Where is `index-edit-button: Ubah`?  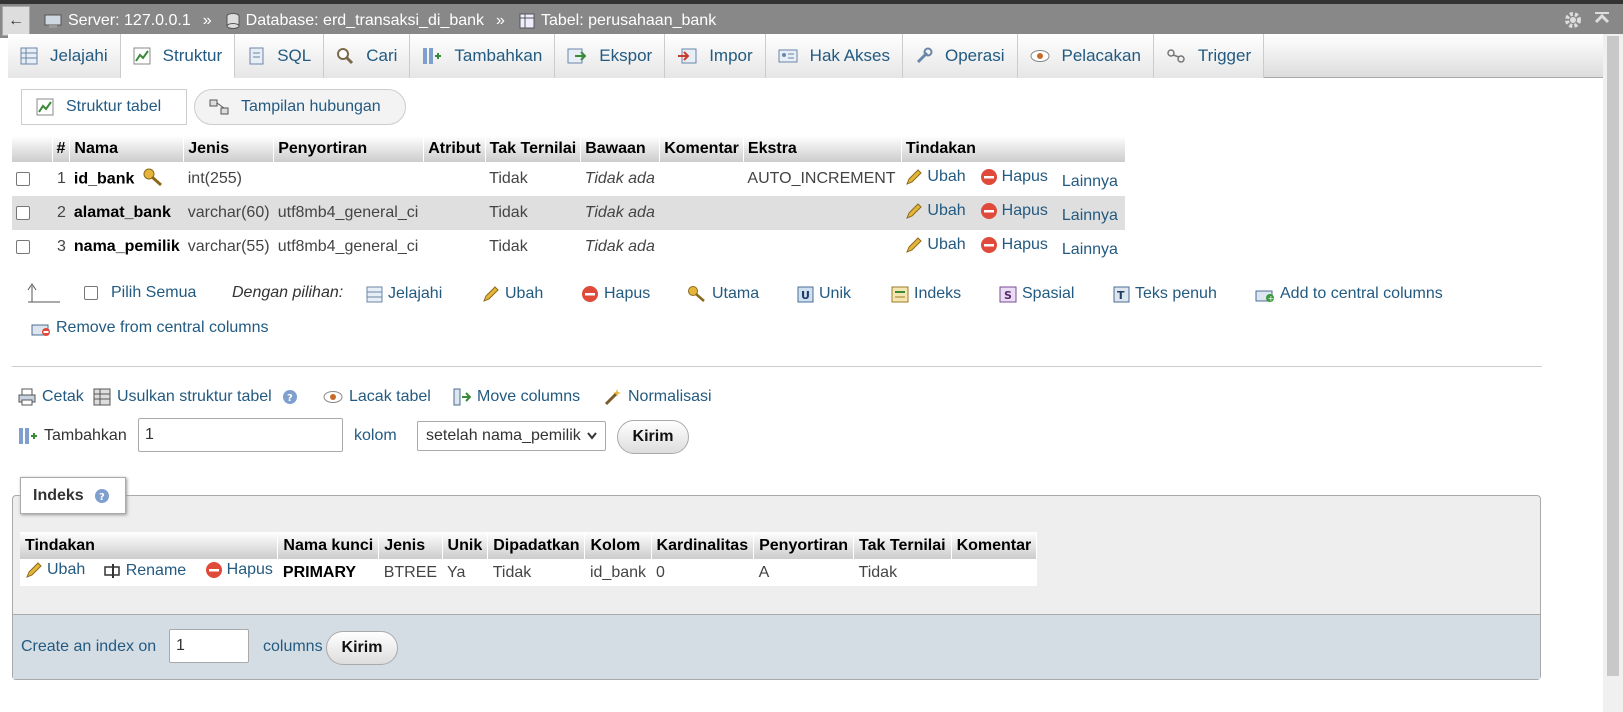
index-edit-button: Ubah is located at coordinates (55, 570).